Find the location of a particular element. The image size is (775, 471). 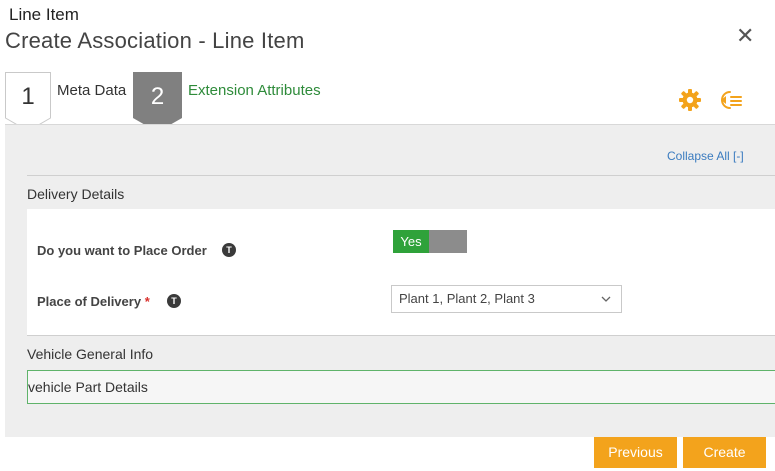

gear-icon is located at coordinates (690, 100).